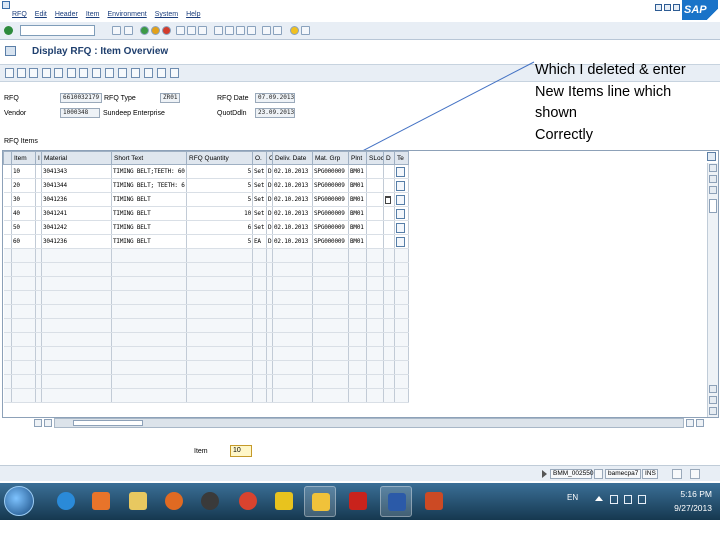 The width and height of the screenshot is (720, 540). Describe the element at coordinates (7, 158) in the screenshot. I see `select-all-cell` at that location.